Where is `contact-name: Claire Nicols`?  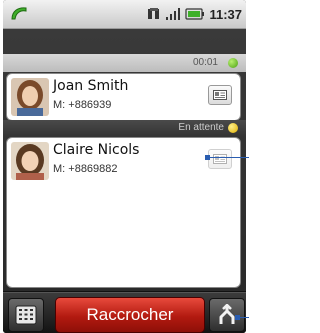 contact-name: Claire Nicols is located at coordinates (96, 150).